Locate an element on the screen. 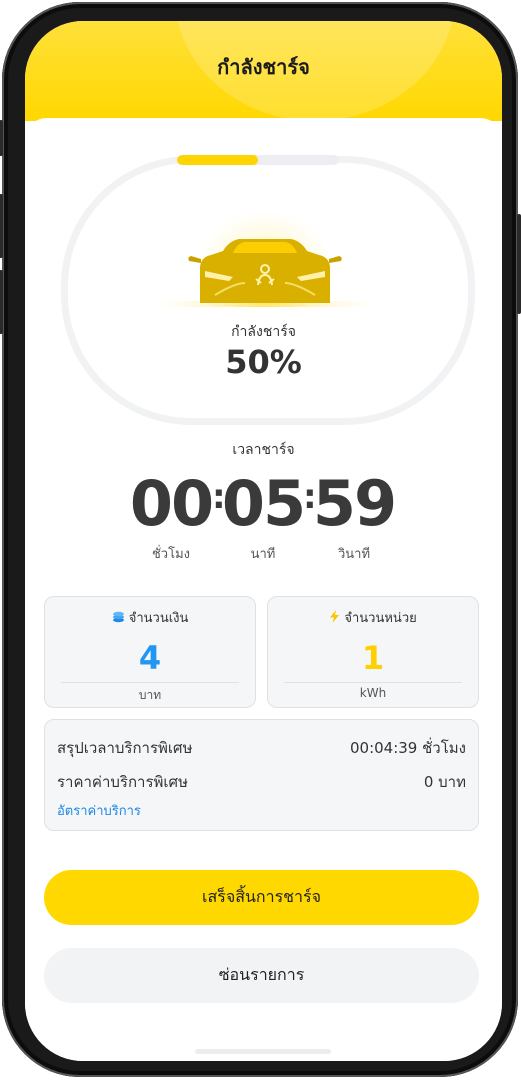 The height and width of the screenshot is (1080, 521). mute-switch is located at coordinates (1, 138).